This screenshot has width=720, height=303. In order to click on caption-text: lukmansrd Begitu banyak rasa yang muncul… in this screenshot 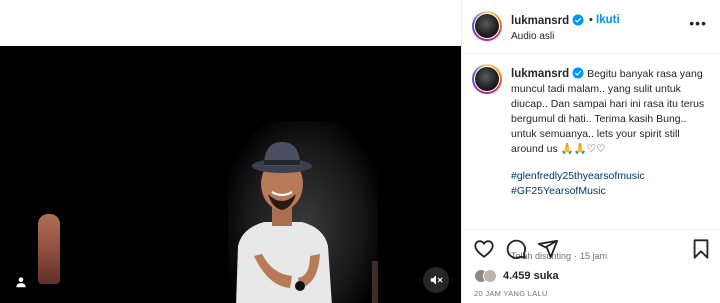, I will do `click(611, 133)`.